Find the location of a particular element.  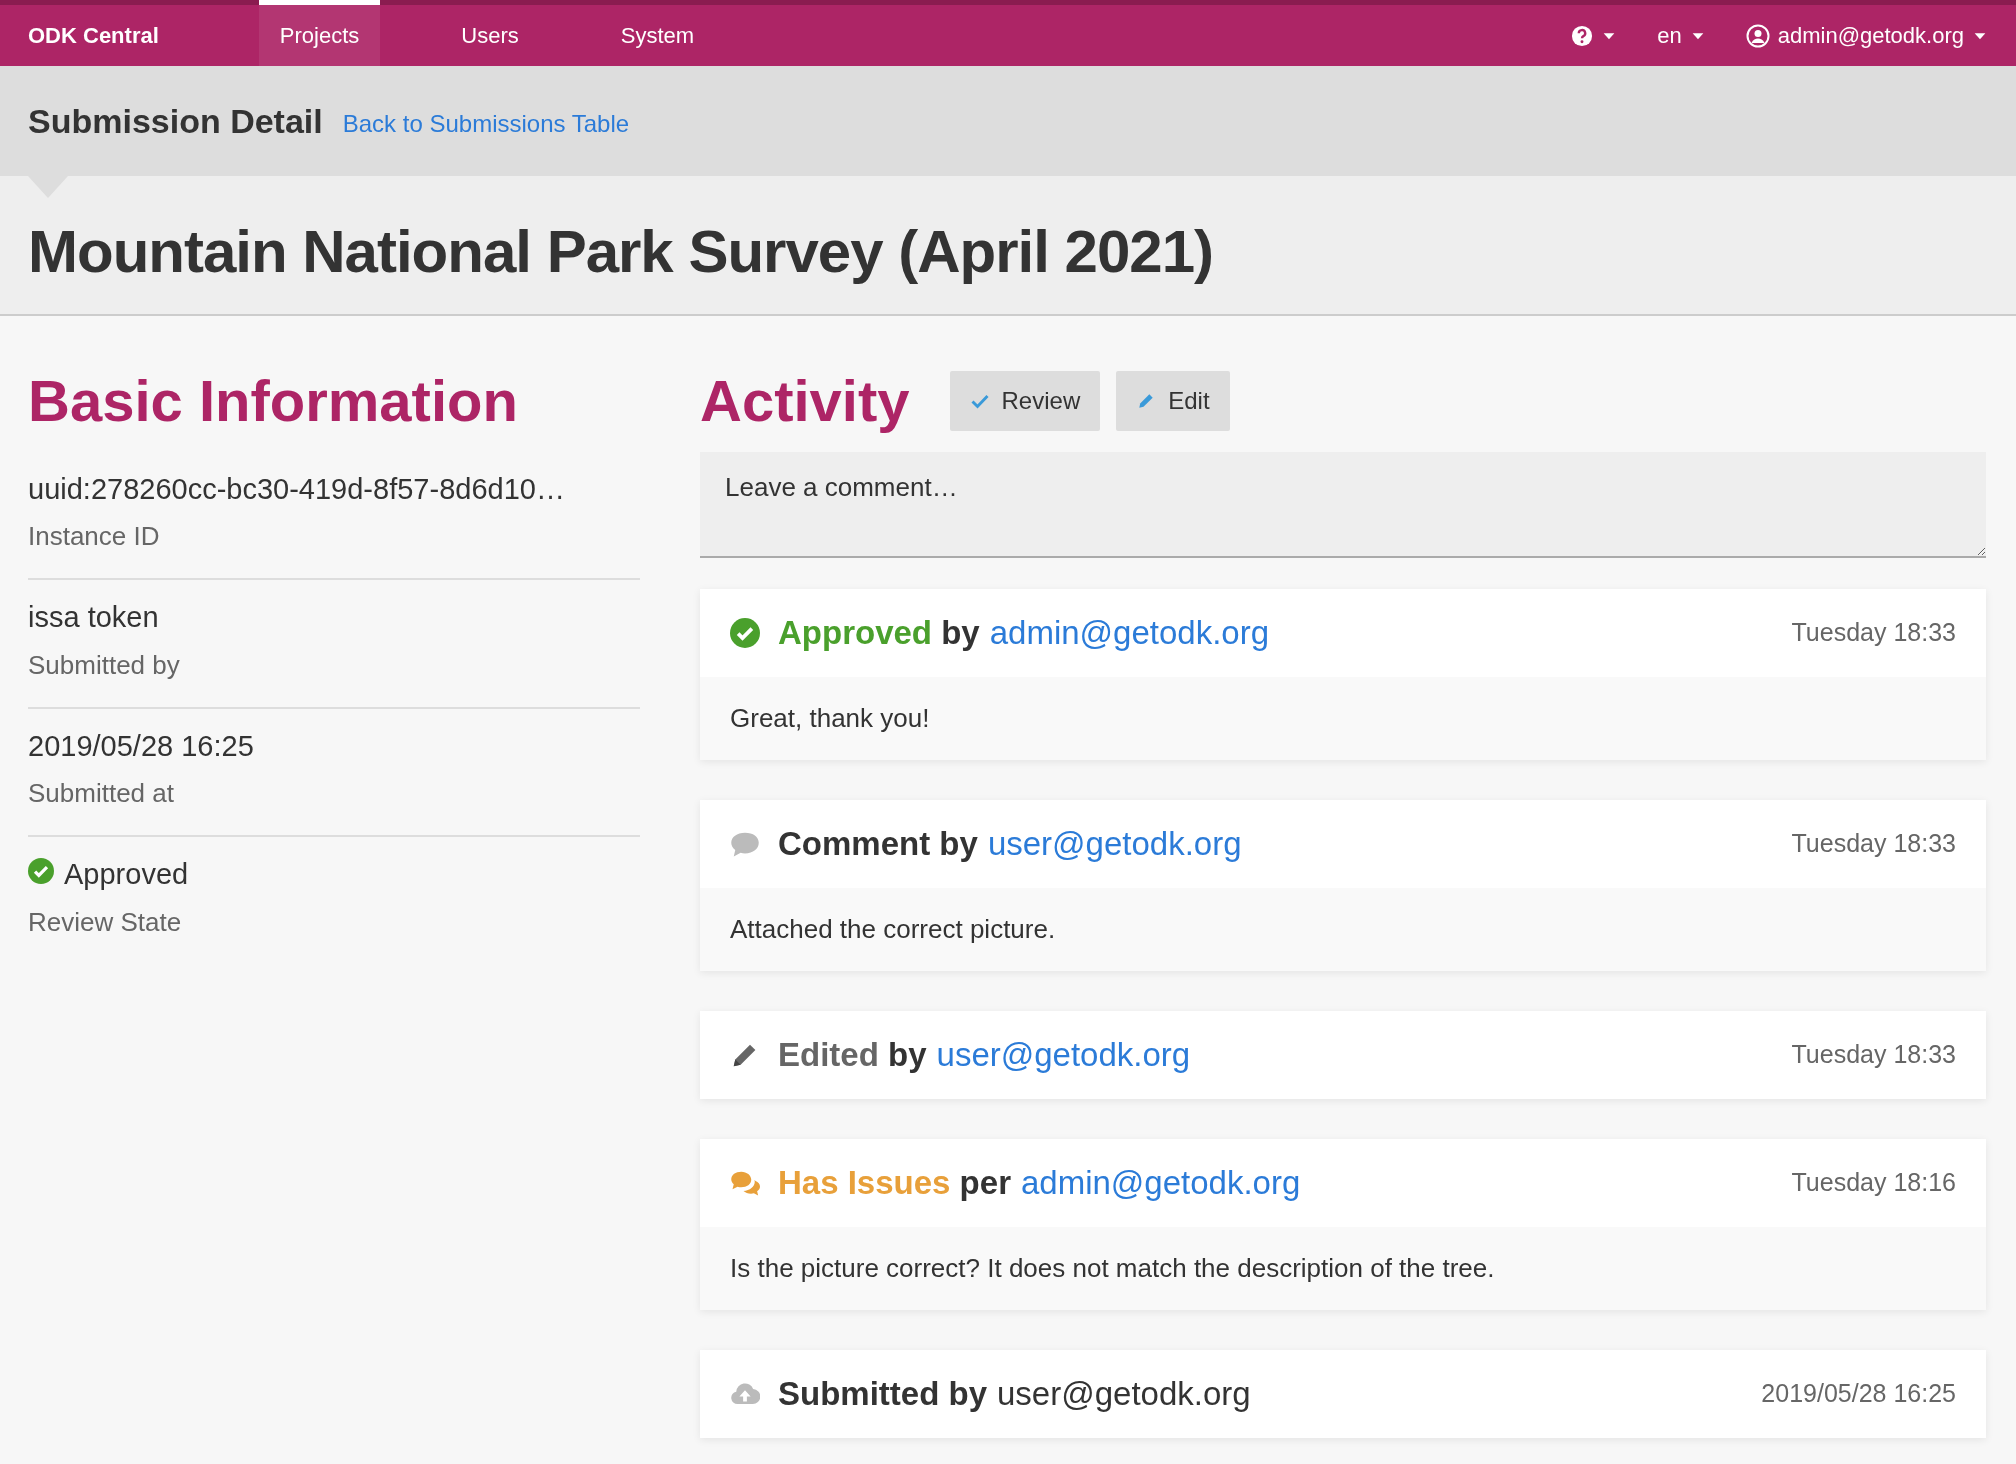

approved-icon is located at coordinates (41, 871).